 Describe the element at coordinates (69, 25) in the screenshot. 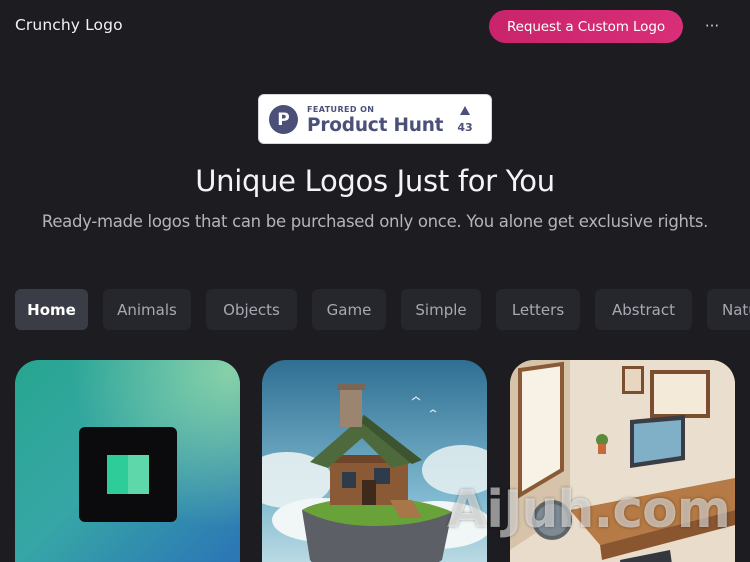

I see `brand-logo-text: Crunchy Logo` at that location.